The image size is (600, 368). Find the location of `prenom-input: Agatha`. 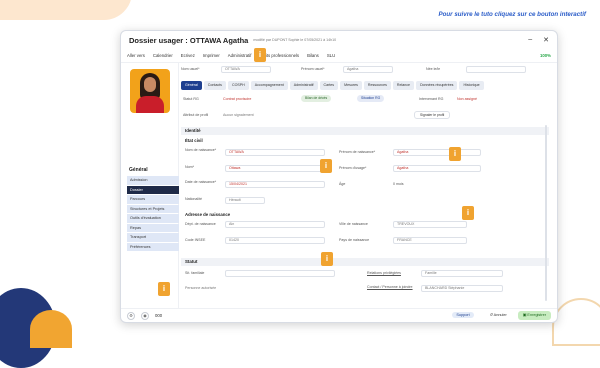

prenom-input: Agatha is located at coordinates (368, 69).